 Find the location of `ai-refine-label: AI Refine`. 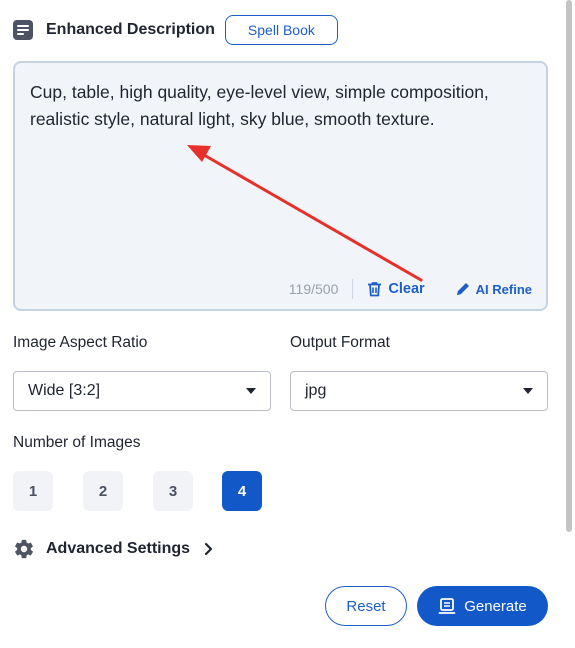

ai-refine-label: AI Refine is located at coordinates (503, 289).